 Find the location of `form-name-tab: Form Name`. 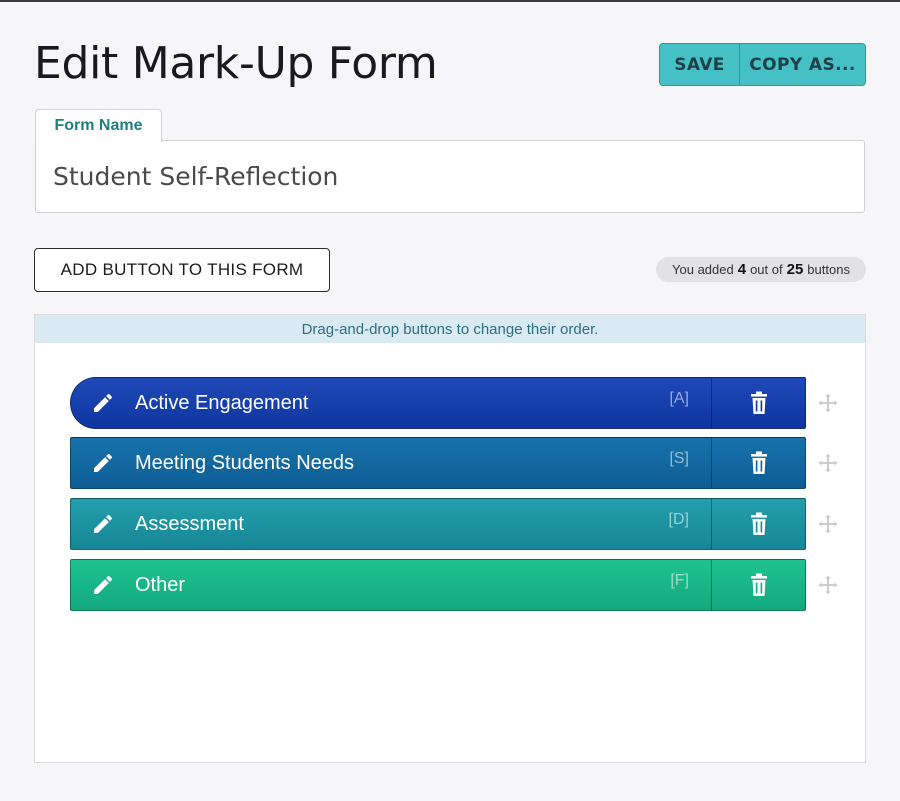

form-name-tab: Form Name is located at coordinates (98, 125).